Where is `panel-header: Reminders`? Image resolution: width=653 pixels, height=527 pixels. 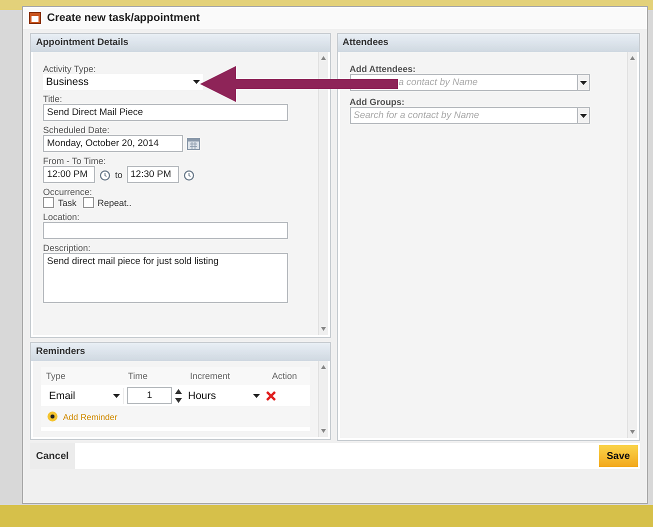 panel-header: Reminders is located at coordinates (180, 352).